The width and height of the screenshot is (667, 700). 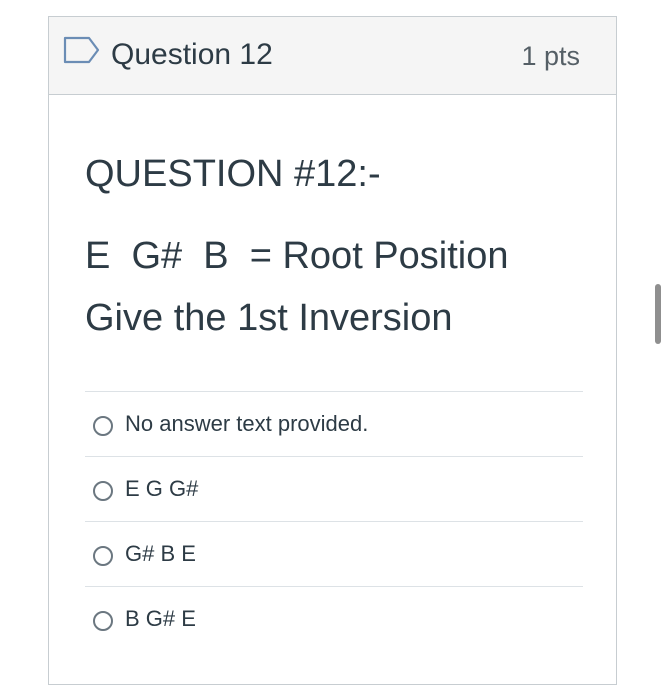 I want to click on answer-label: No answer text provided., so click(x=247, y=423).